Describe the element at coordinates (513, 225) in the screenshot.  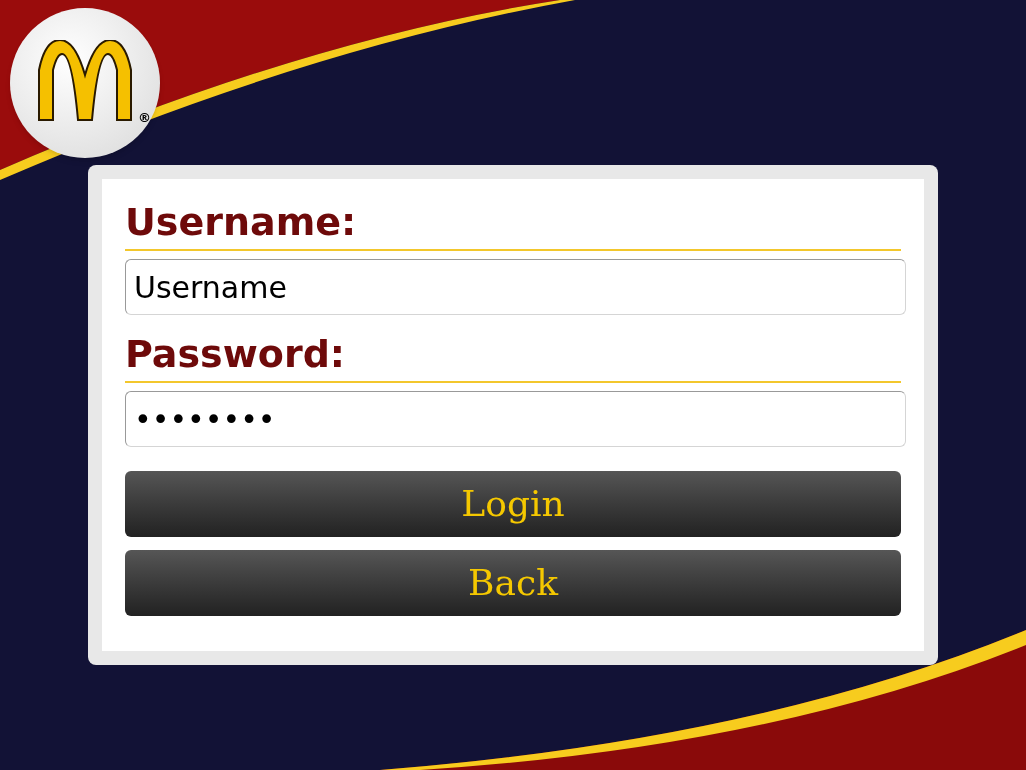
I see `field-label: Username:` at that location.